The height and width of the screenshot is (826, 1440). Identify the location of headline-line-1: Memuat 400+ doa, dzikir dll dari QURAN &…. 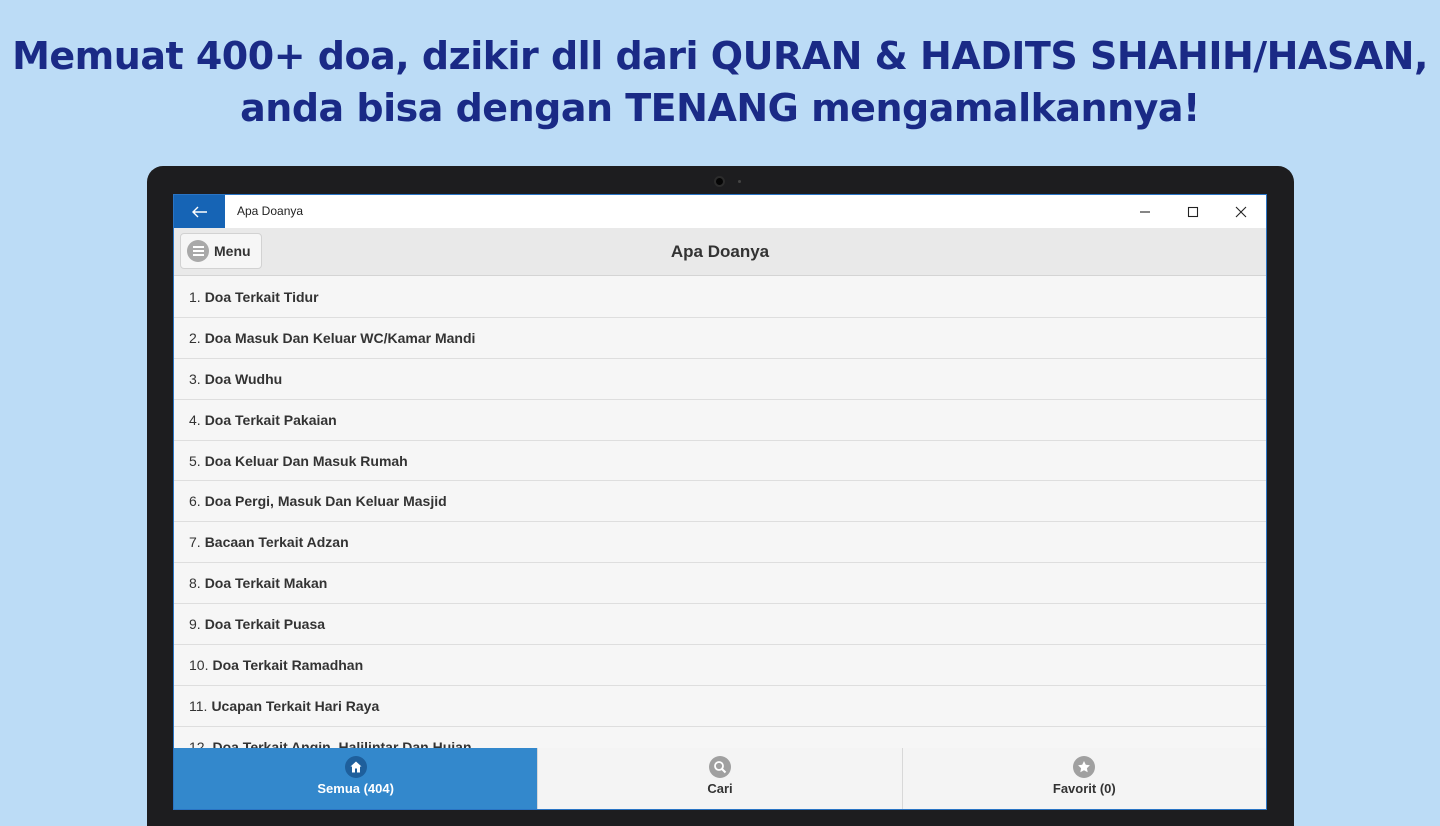
(720, 56).